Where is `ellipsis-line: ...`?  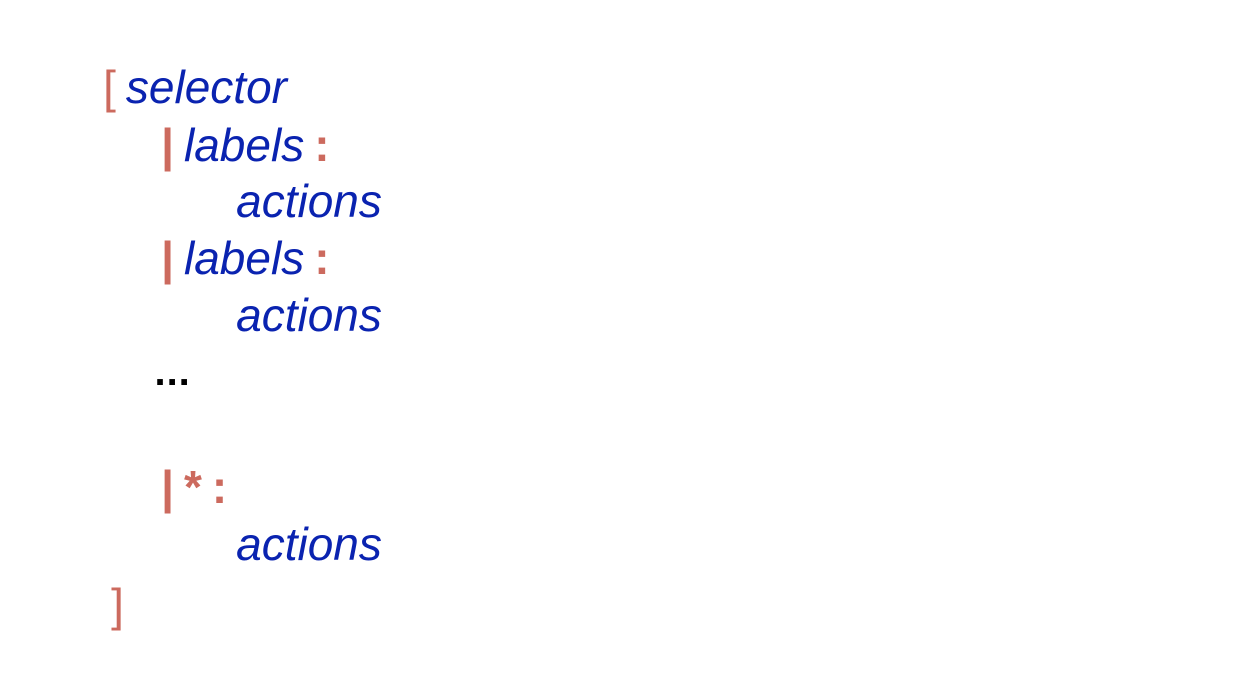 ellipsis-line: ... is located at coordinates (150, 372).